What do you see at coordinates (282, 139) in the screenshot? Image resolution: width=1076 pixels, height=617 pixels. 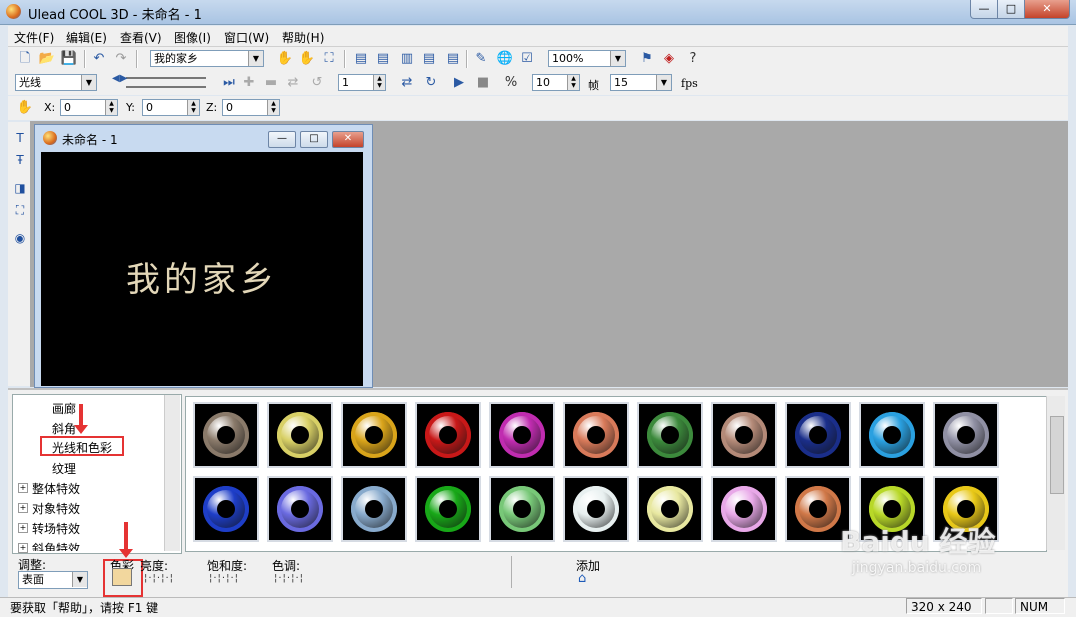 I see `document-minimize-button: —` at bounding box center [282, 139].